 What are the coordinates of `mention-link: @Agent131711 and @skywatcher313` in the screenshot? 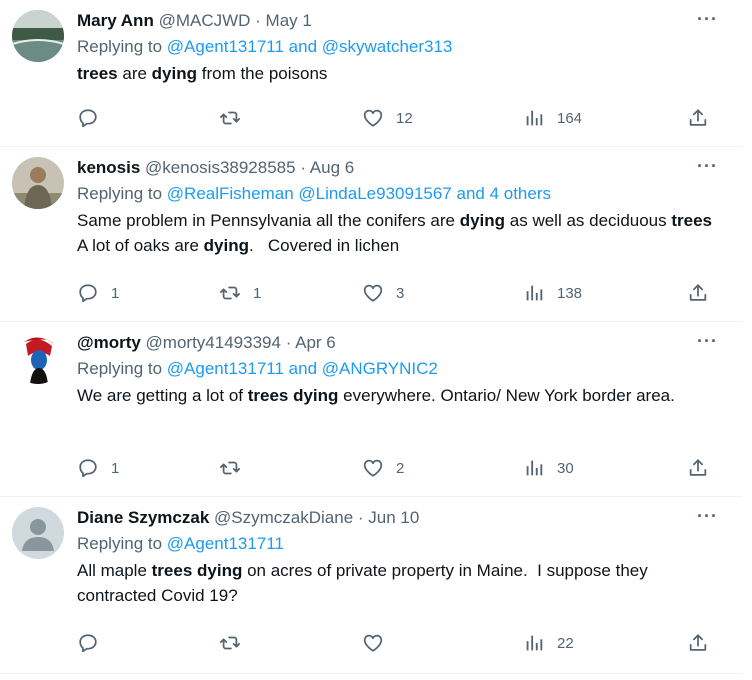 It's located at (310, 46).